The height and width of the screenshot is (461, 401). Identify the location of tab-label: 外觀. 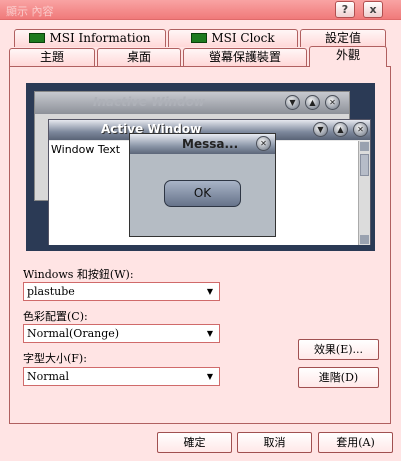
(347, 55).